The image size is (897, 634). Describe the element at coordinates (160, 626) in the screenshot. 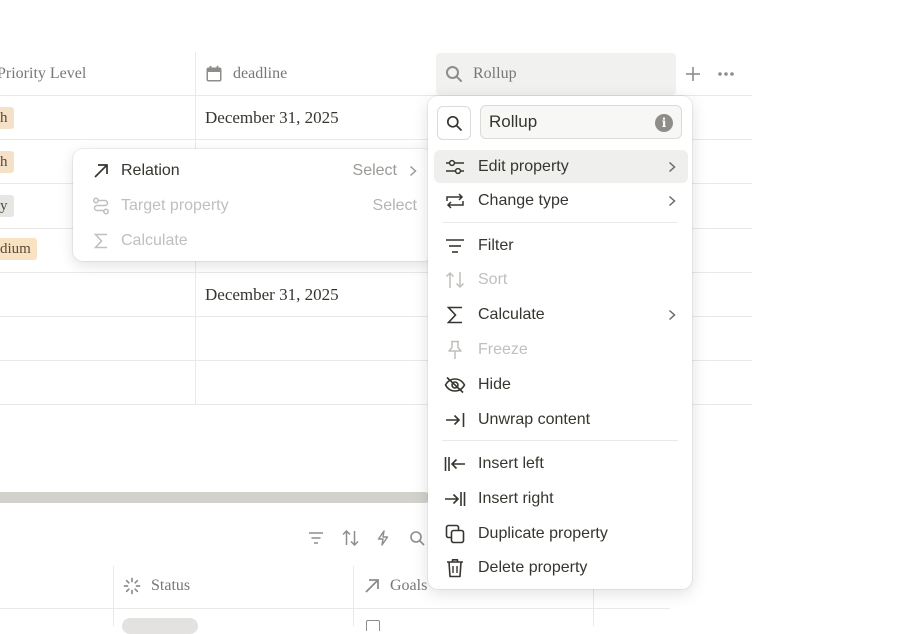

I see `status-pill` at that location.